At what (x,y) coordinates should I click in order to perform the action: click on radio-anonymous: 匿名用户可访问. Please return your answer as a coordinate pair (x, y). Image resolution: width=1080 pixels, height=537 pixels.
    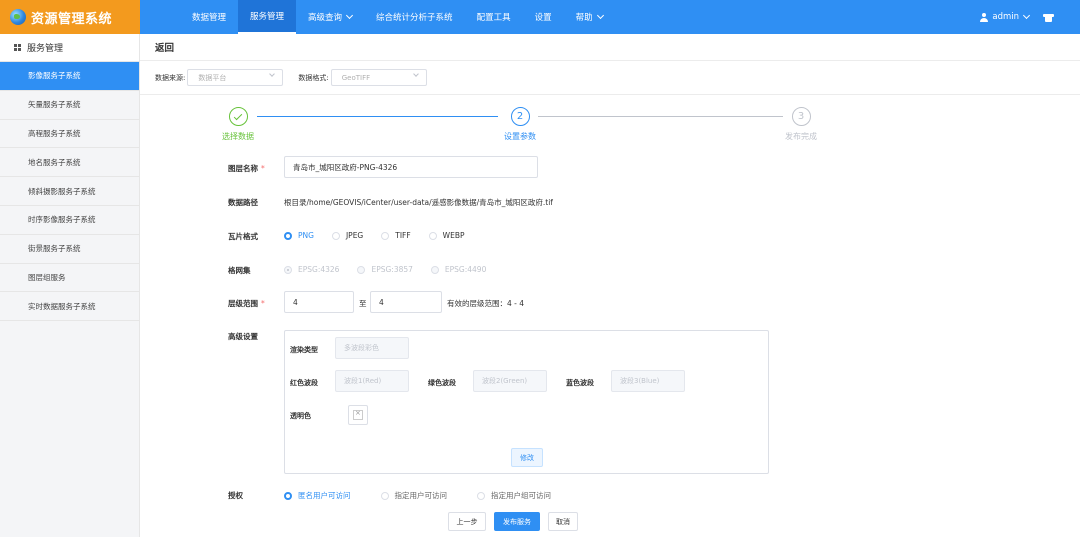
    Looking at the image, I should click on (317, 495).